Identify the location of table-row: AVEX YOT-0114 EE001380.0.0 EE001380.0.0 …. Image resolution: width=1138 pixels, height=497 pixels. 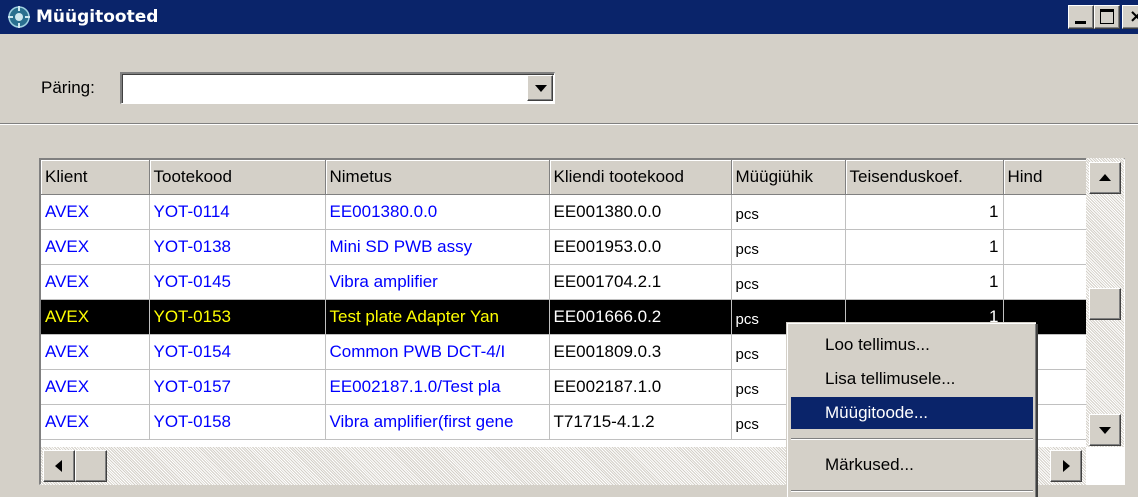
(564, 212).